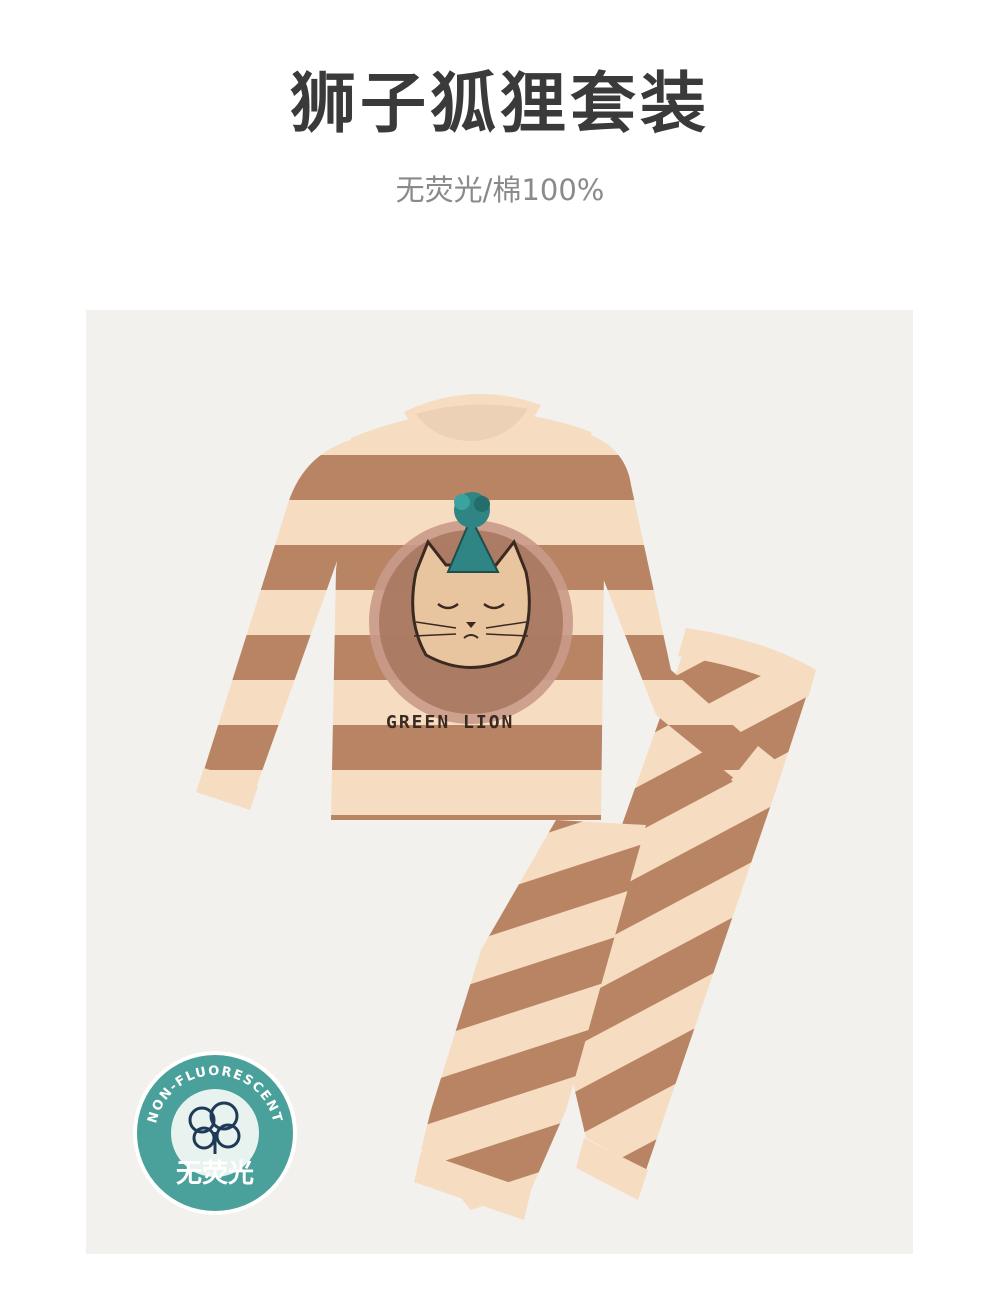 This screenshot has height=1311, width=1000. What do you see at coordinates (215, 1133) in the screenshot?
I see `non-fluorescent-badge: NON-FLUORESCENT 无荧光` at bounding box center [215, 1133].